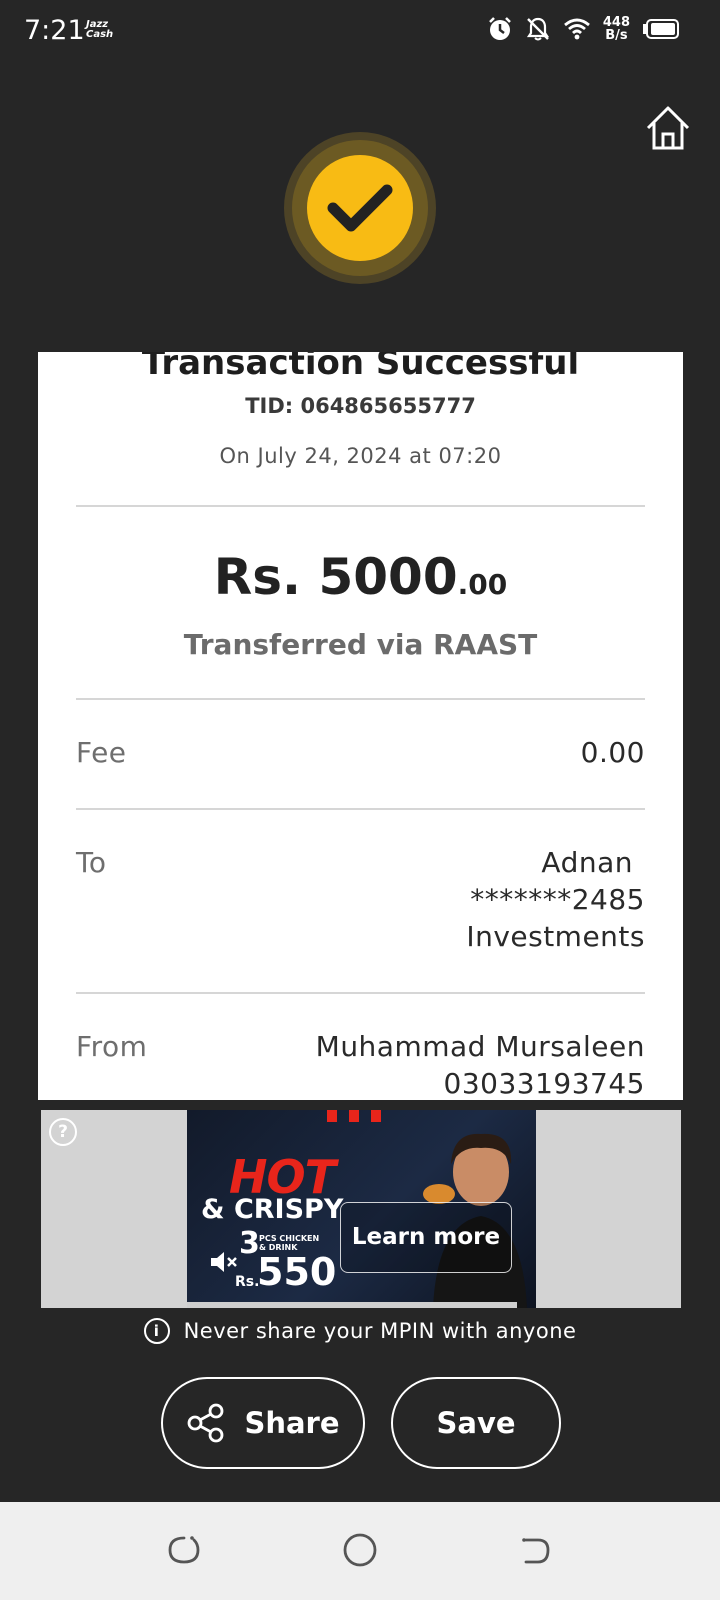  I want to click on home-nav-icon, so click(360, 1550).